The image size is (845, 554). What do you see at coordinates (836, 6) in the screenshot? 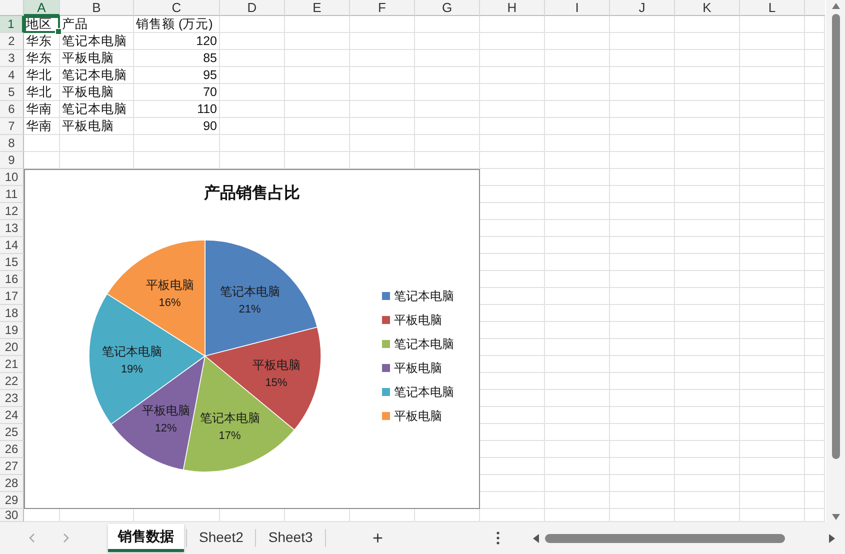
I see `scroll-up-icon` at bounding box center [836, 6].